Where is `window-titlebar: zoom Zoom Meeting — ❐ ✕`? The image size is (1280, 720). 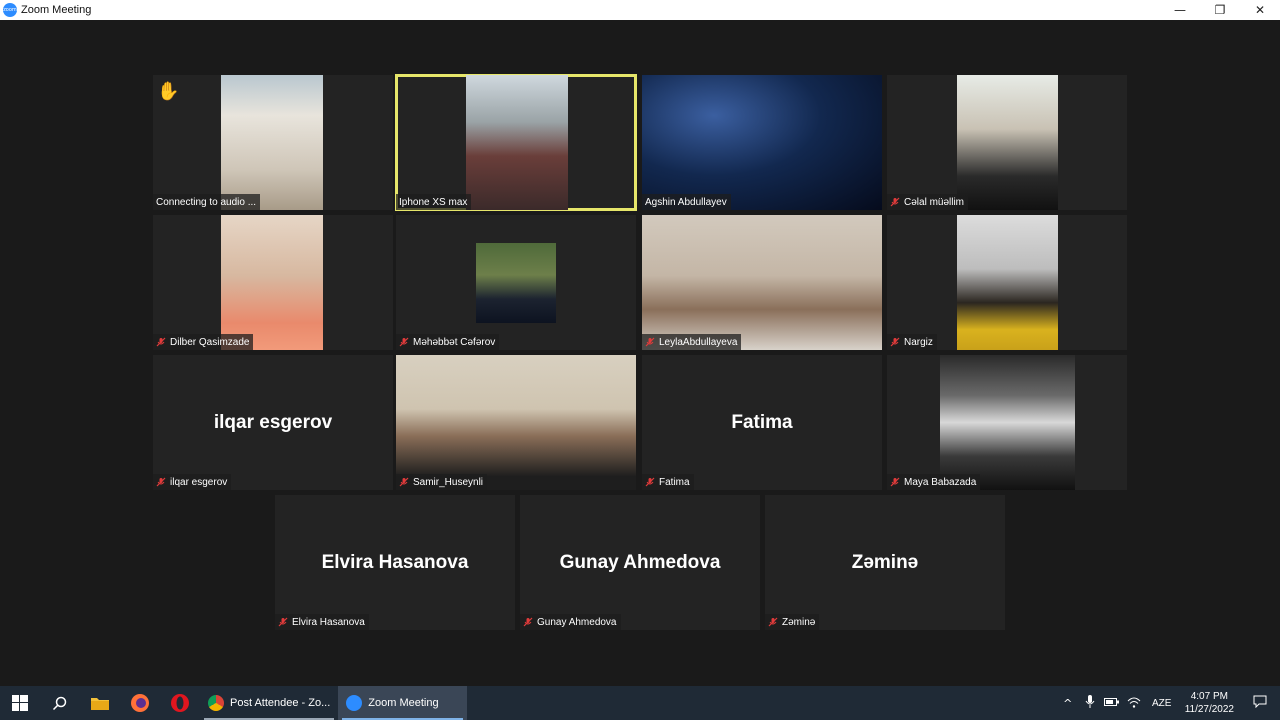
window-titlebar: zoom Zoom Meeting — ❐ ✕ is located at coordinates (640, 10).